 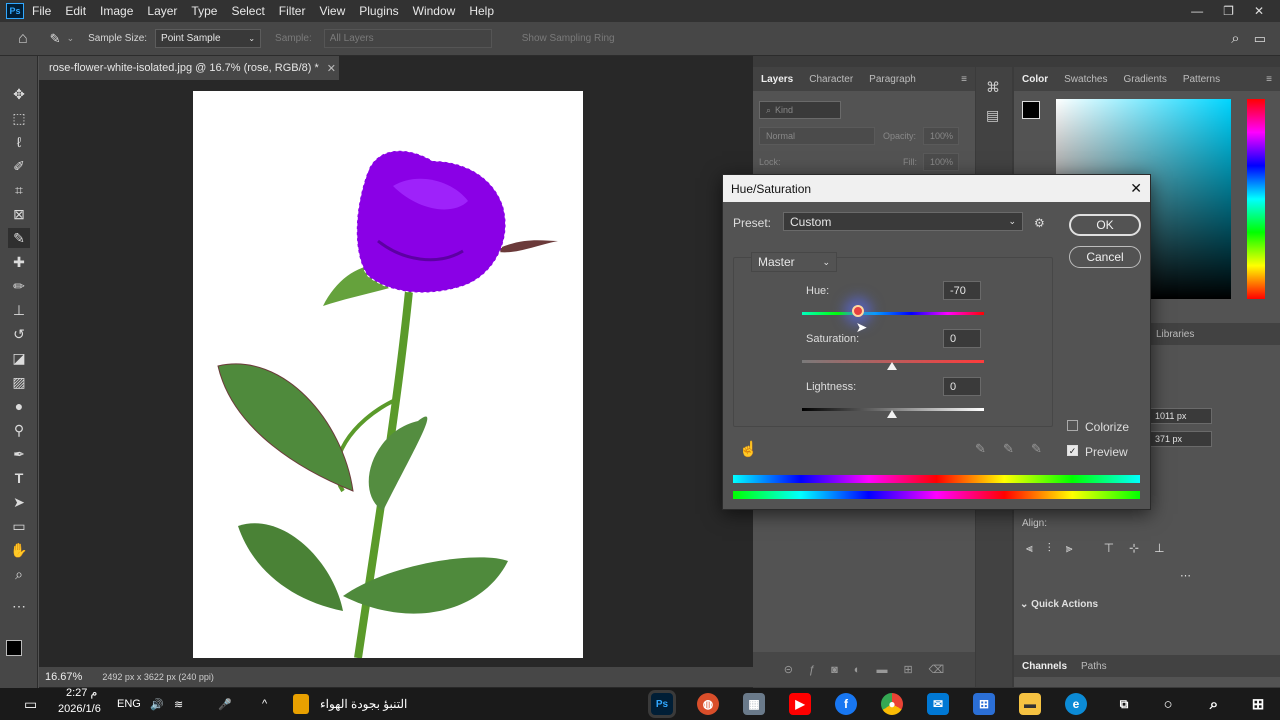 I want to click on align-right-icon: ⫸, so click(x=1069, y=548).